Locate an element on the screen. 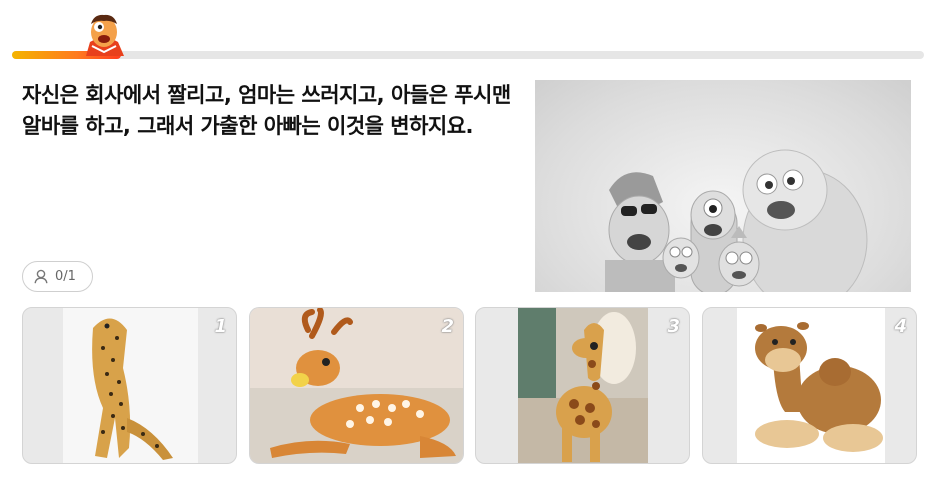 This screenshot has width=936, height=477. cheetah-plush-image is located at coordinates (130, 385).